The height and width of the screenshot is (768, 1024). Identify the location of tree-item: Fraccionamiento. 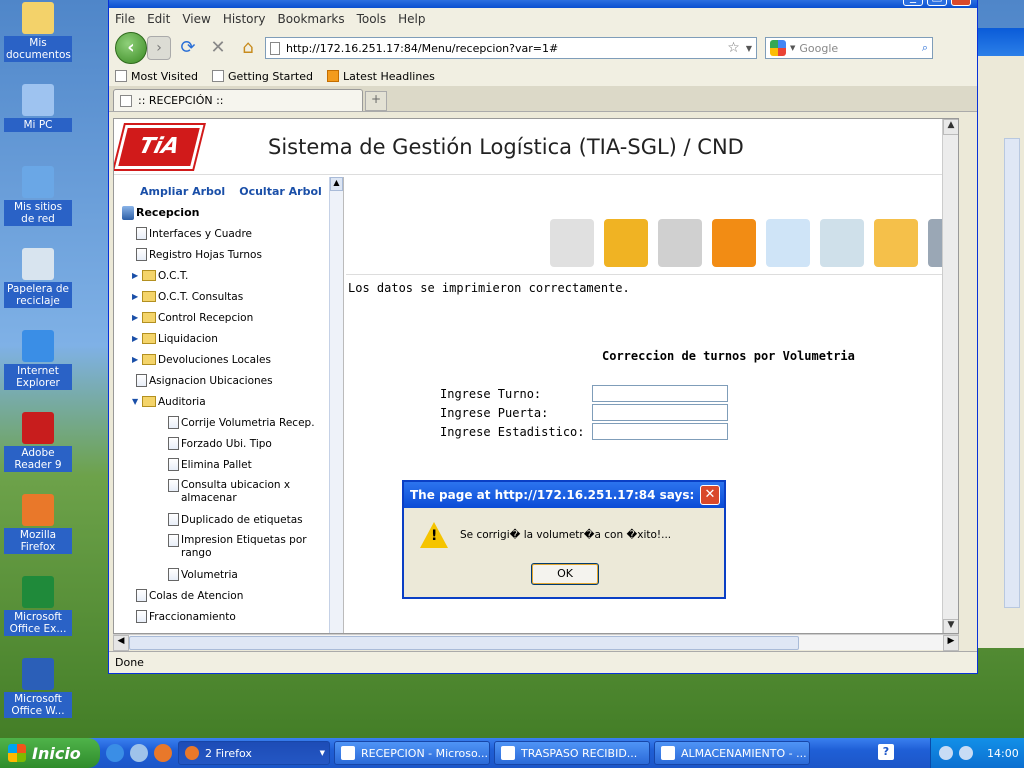
(228, 616).